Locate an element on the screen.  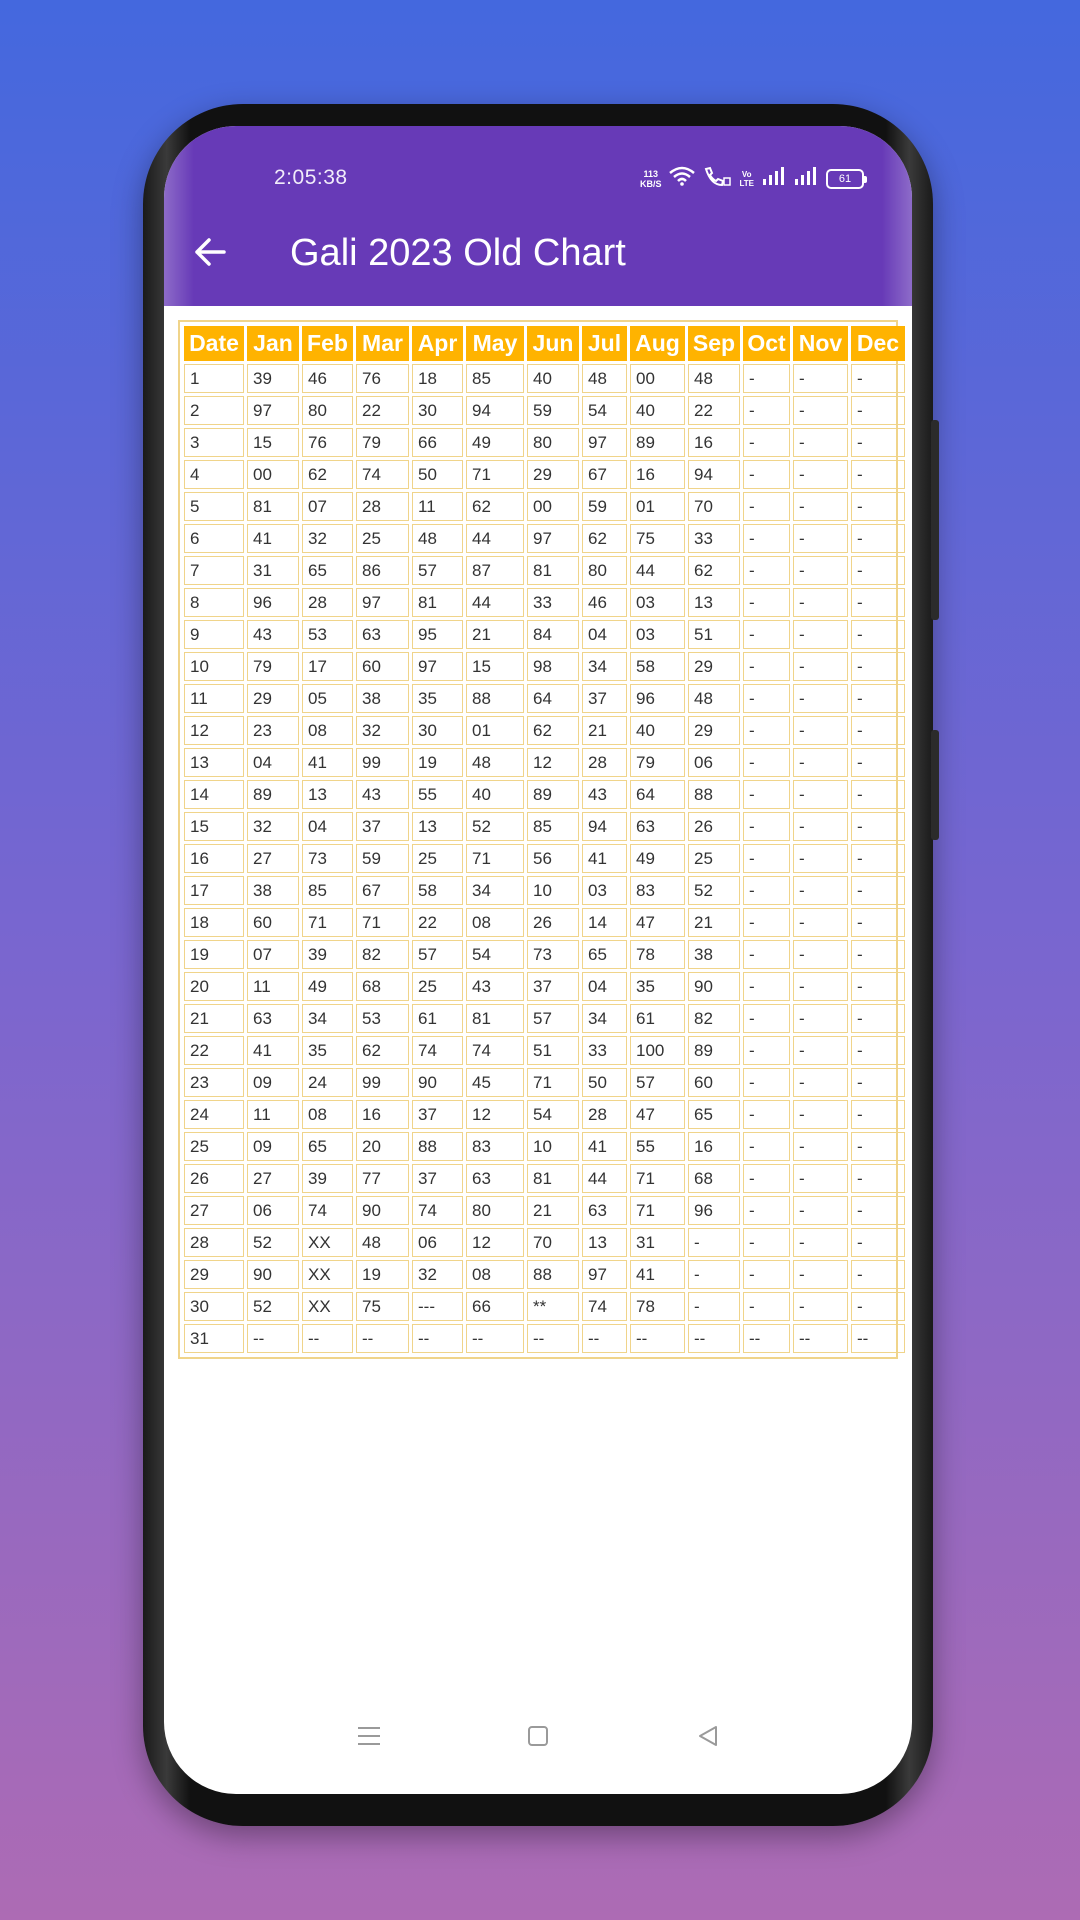
result-cell: 31 is located at coordinates (657, 1242).